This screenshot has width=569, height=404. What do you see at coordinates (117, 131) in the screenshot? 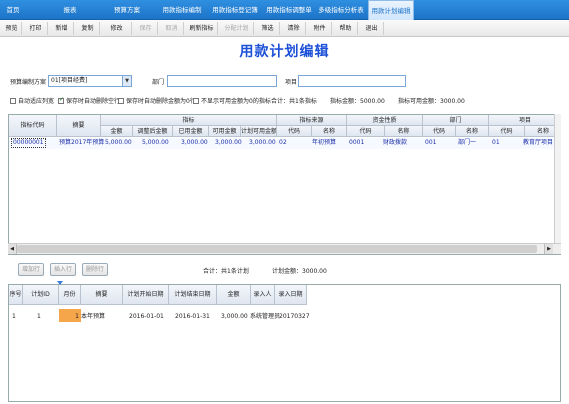
I see `col-header-amount: 金额` at bounding box center [117, 131].